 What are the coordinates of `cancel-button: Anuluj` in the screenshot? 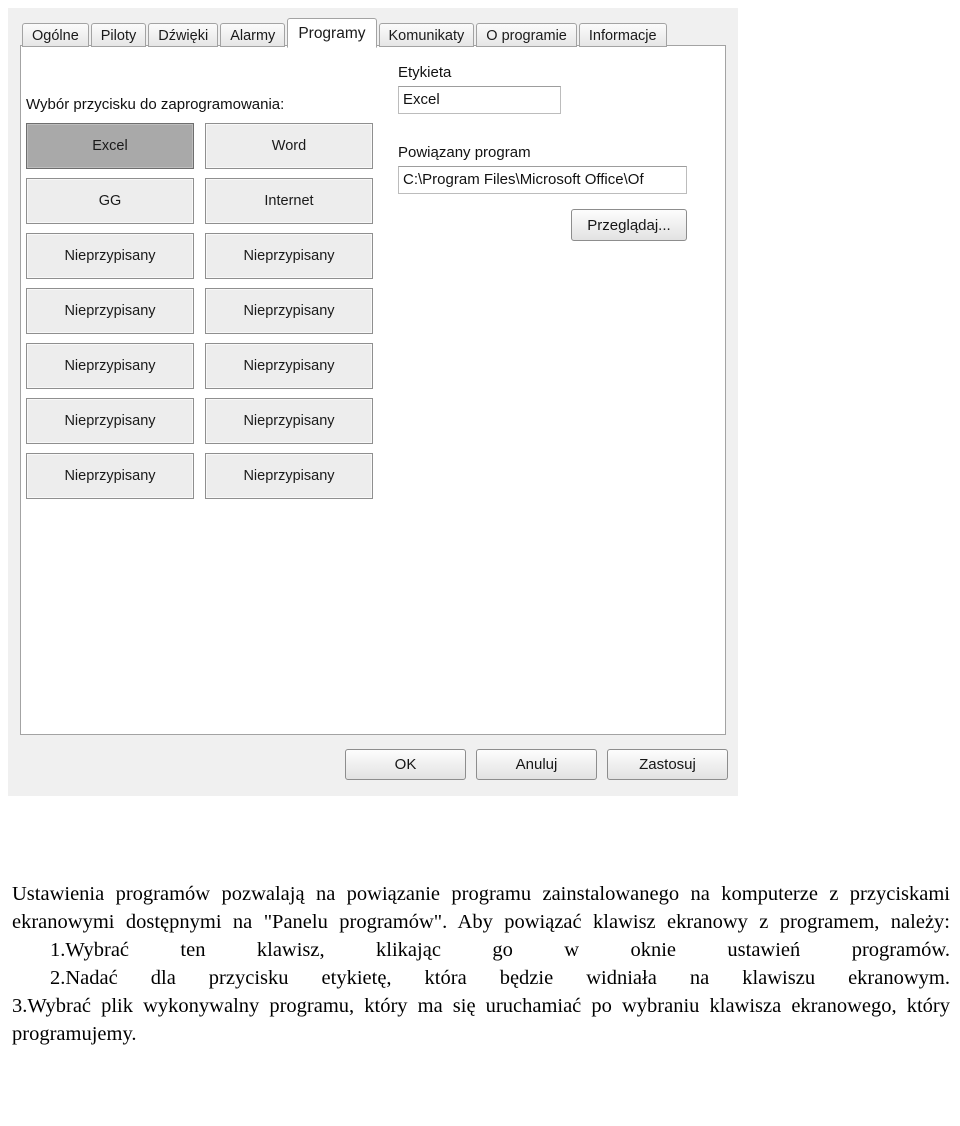 It's located at (536, 764).